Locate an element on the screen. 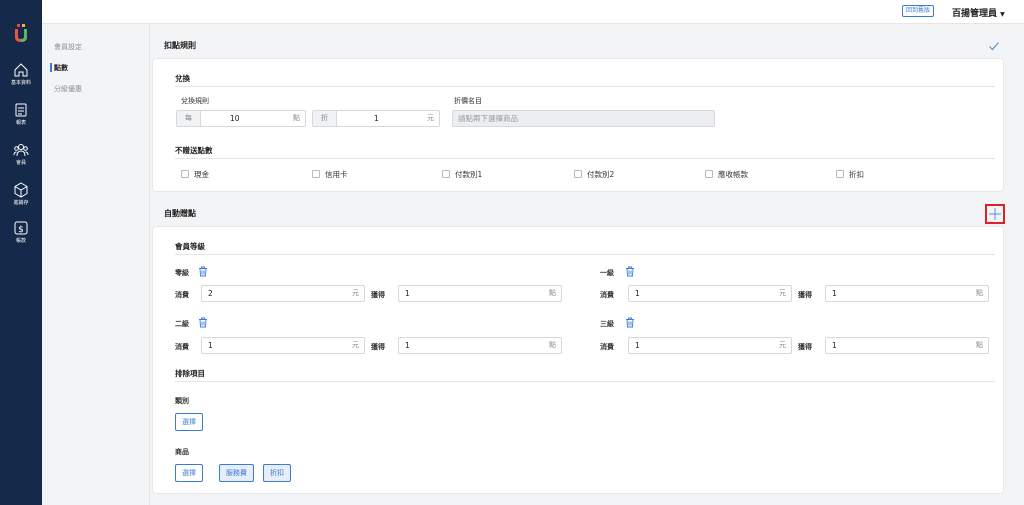  check-icon is located at coordinates (994, 46).